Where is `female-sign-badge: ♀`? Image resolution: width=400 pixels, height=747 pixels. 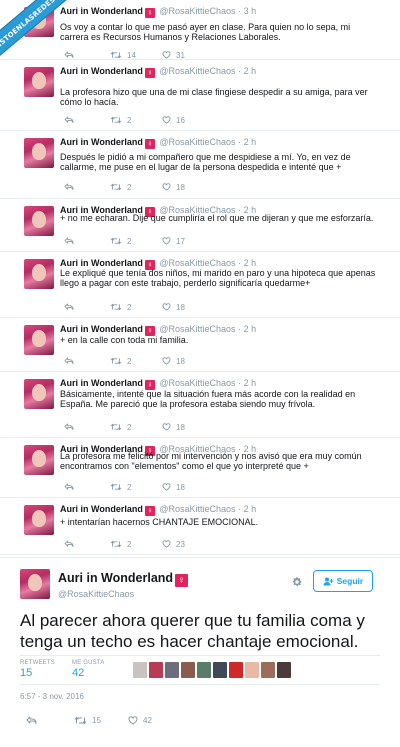
female-sign-badge: ♀ is located at coordinates (149, 144).